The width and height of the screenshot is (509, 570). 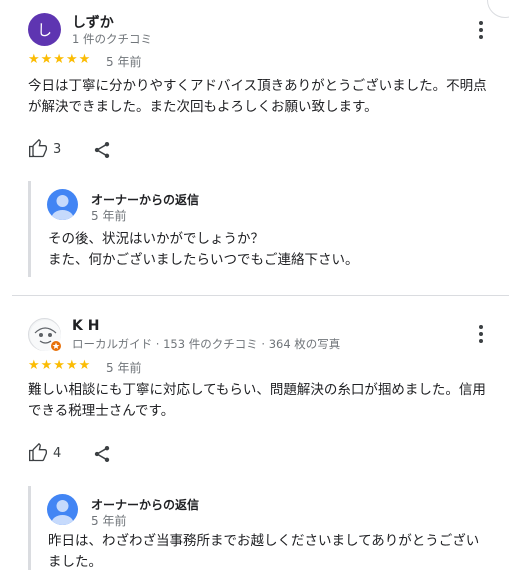 I want to click on like-count: 3, so click(x=57, y=149).